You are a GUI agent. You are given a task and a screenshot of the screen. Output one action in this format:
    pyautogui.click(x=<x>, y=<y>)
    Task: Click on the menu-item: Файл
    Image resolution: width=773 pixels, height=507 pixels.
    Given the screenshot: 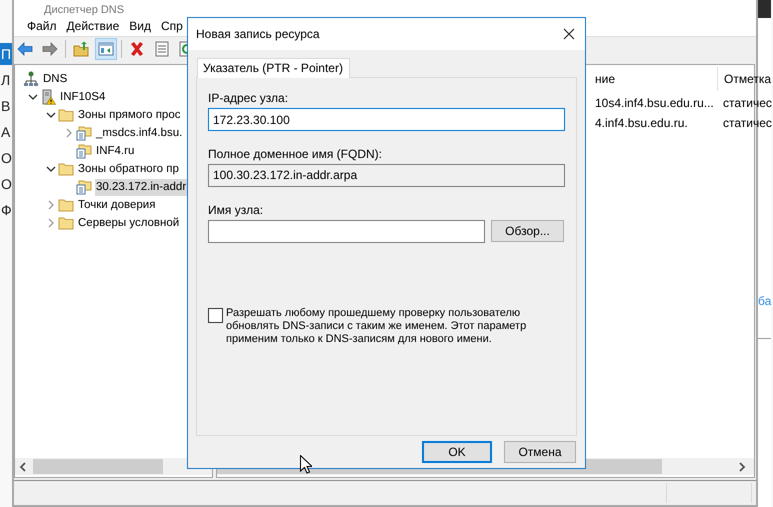 What is the action you would take?
    pyautogui.click(x=42, y=26)
    